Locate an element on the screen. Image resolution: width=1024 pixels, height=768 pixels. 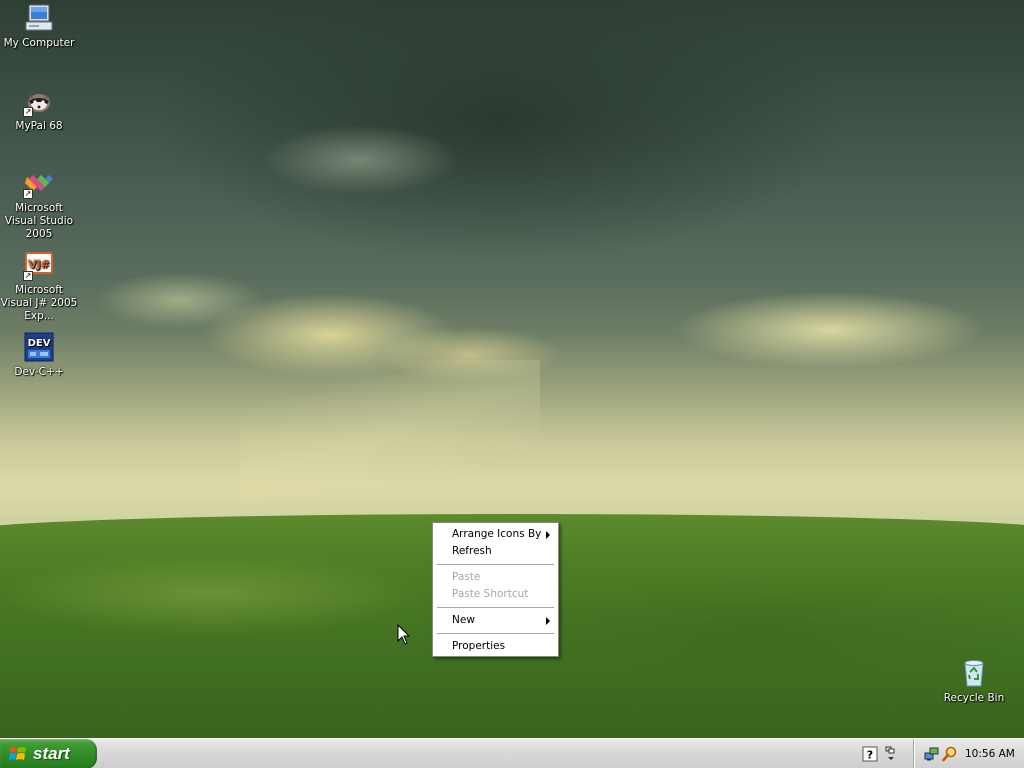
mypal-icon: ↗ is located at coordinates (39, 101).